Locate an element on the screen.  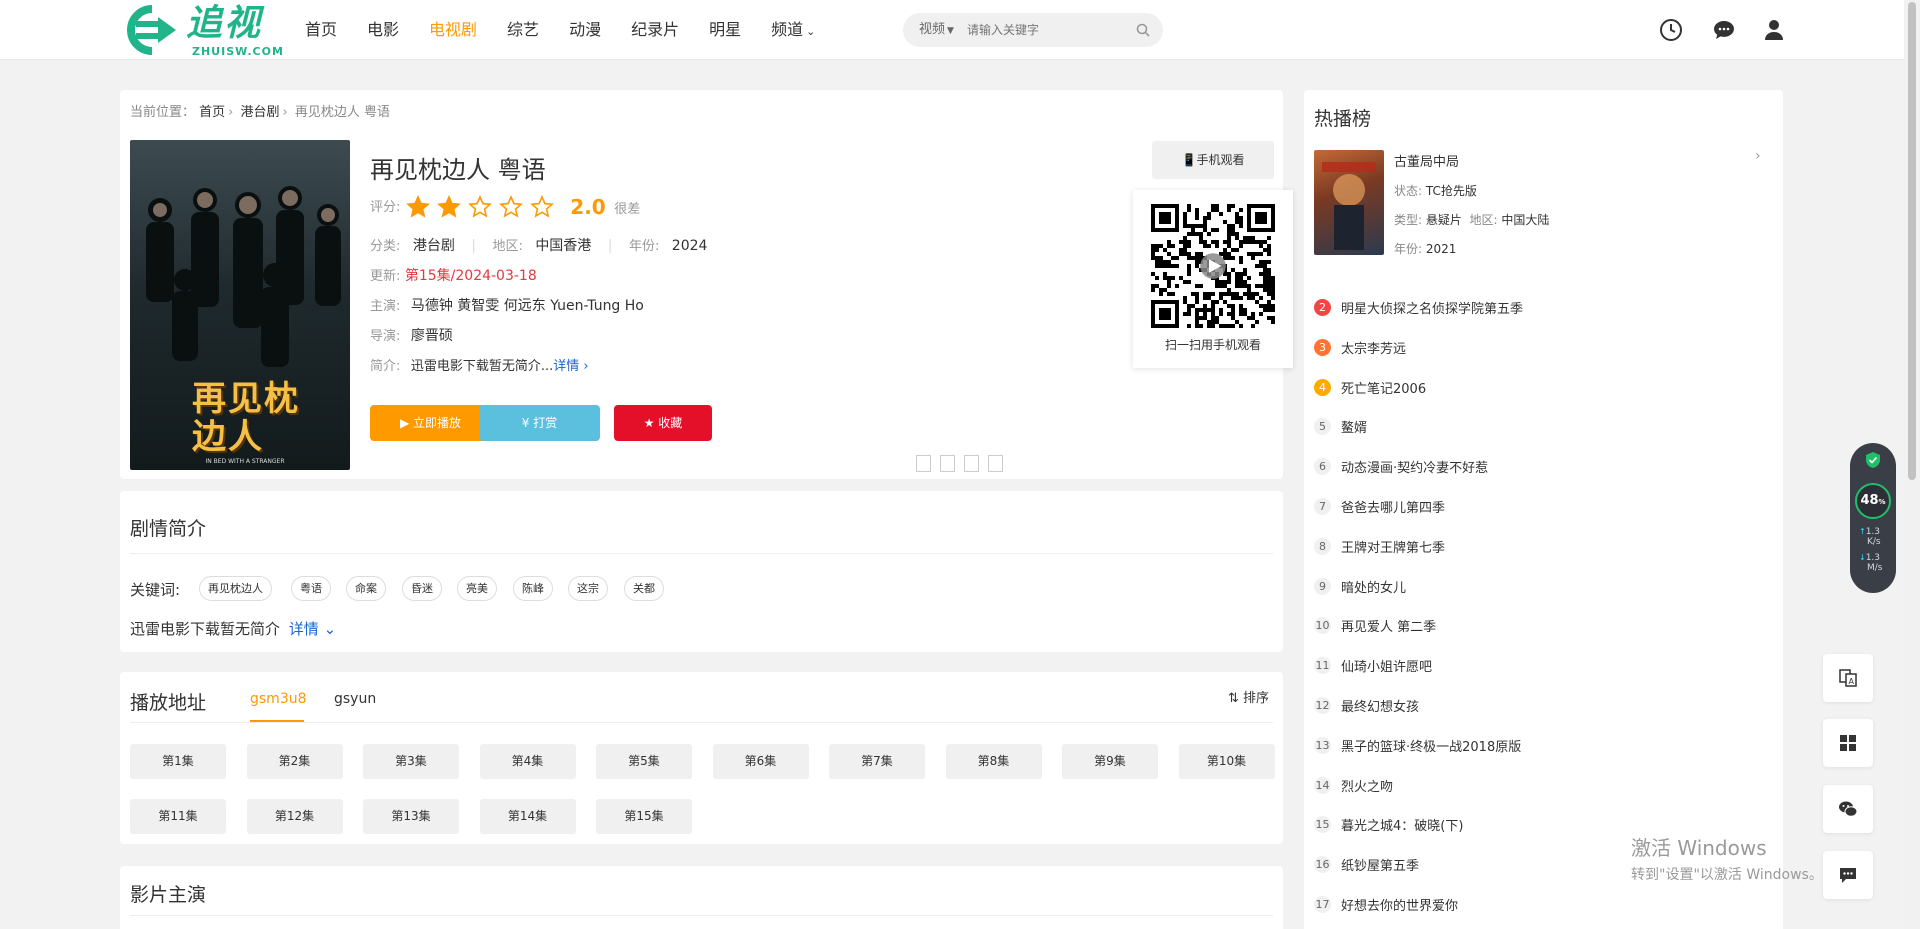
page-scrollbar is located at coordinates (1912, 464).